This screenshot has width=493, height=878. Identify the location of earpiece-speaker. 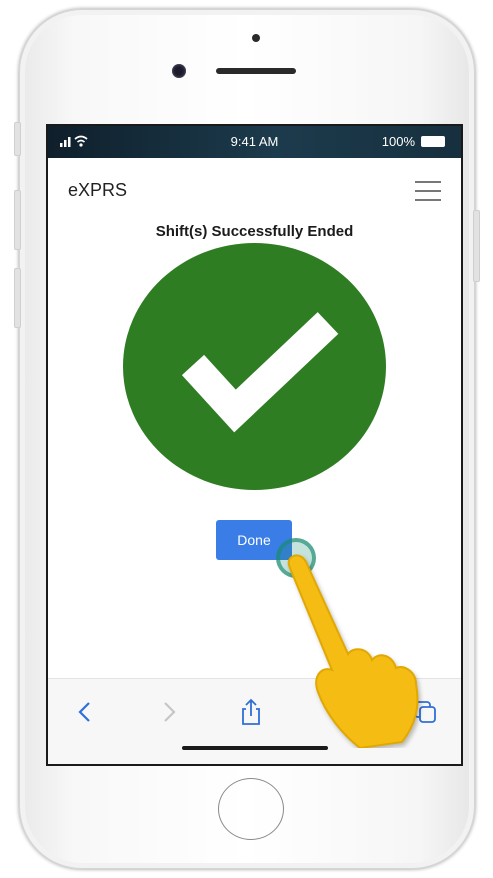
(256, 71).